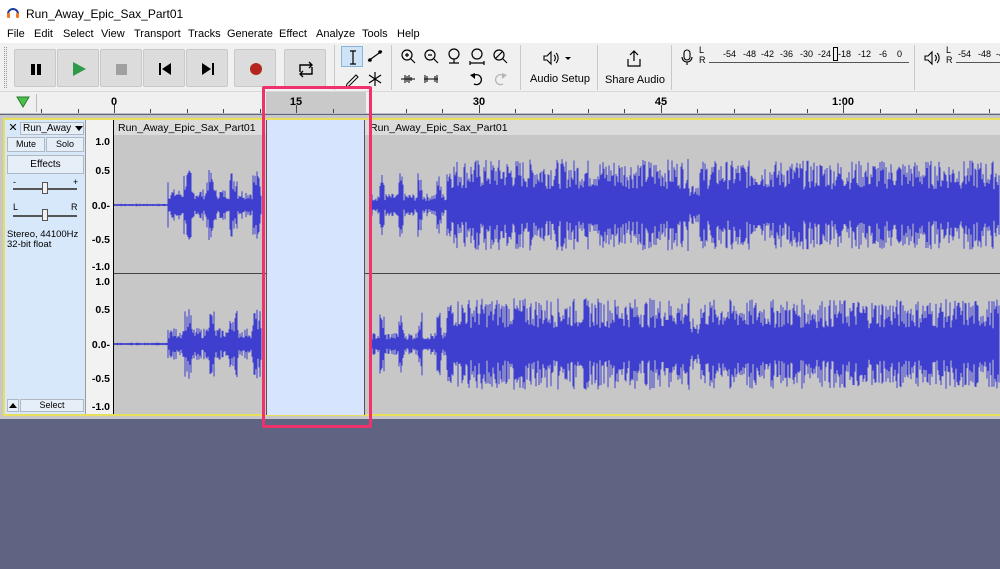 This screenshot has height=569, width=1000. I want to click on menu-edit: Edit, so click(43, 34).